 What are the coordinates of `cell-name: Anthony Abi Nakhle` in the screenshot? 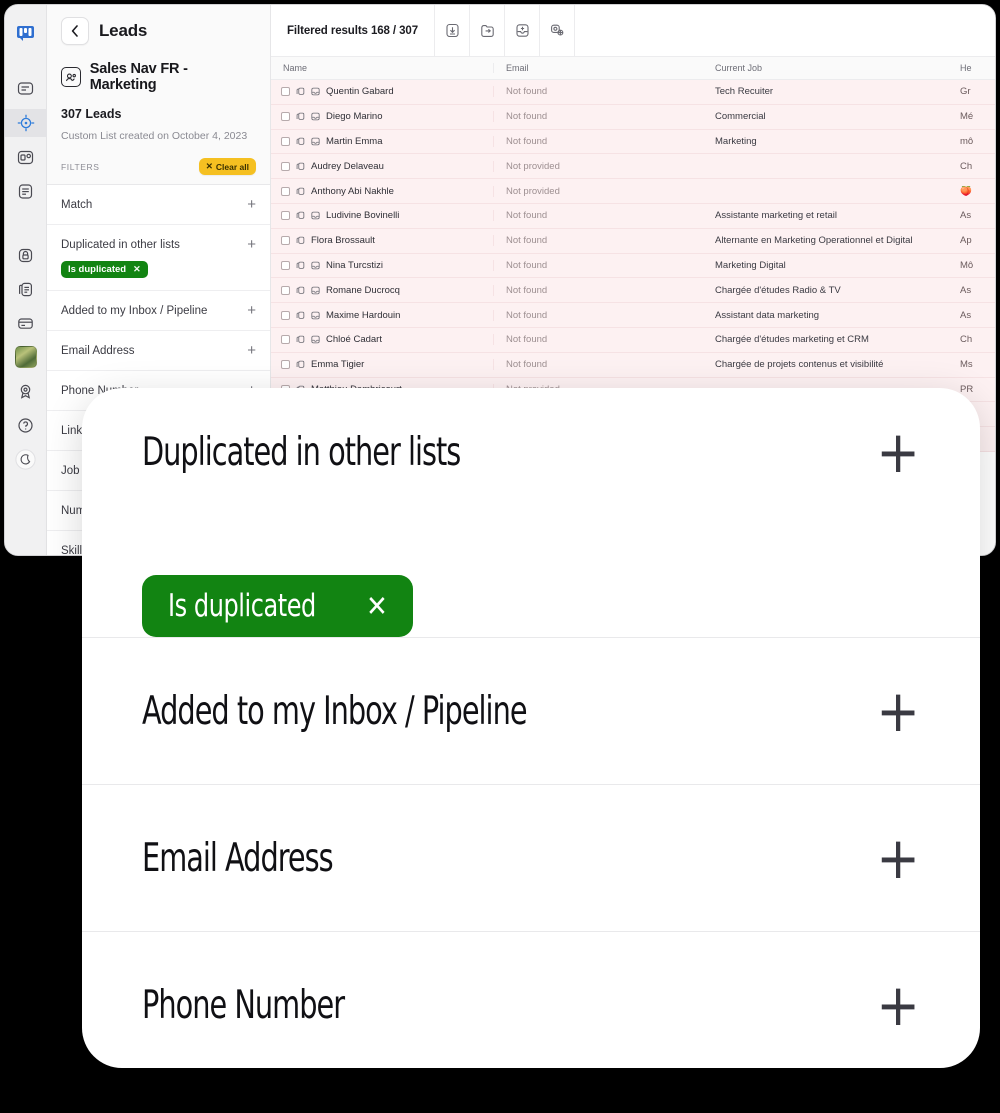 It's located at (382, 191).